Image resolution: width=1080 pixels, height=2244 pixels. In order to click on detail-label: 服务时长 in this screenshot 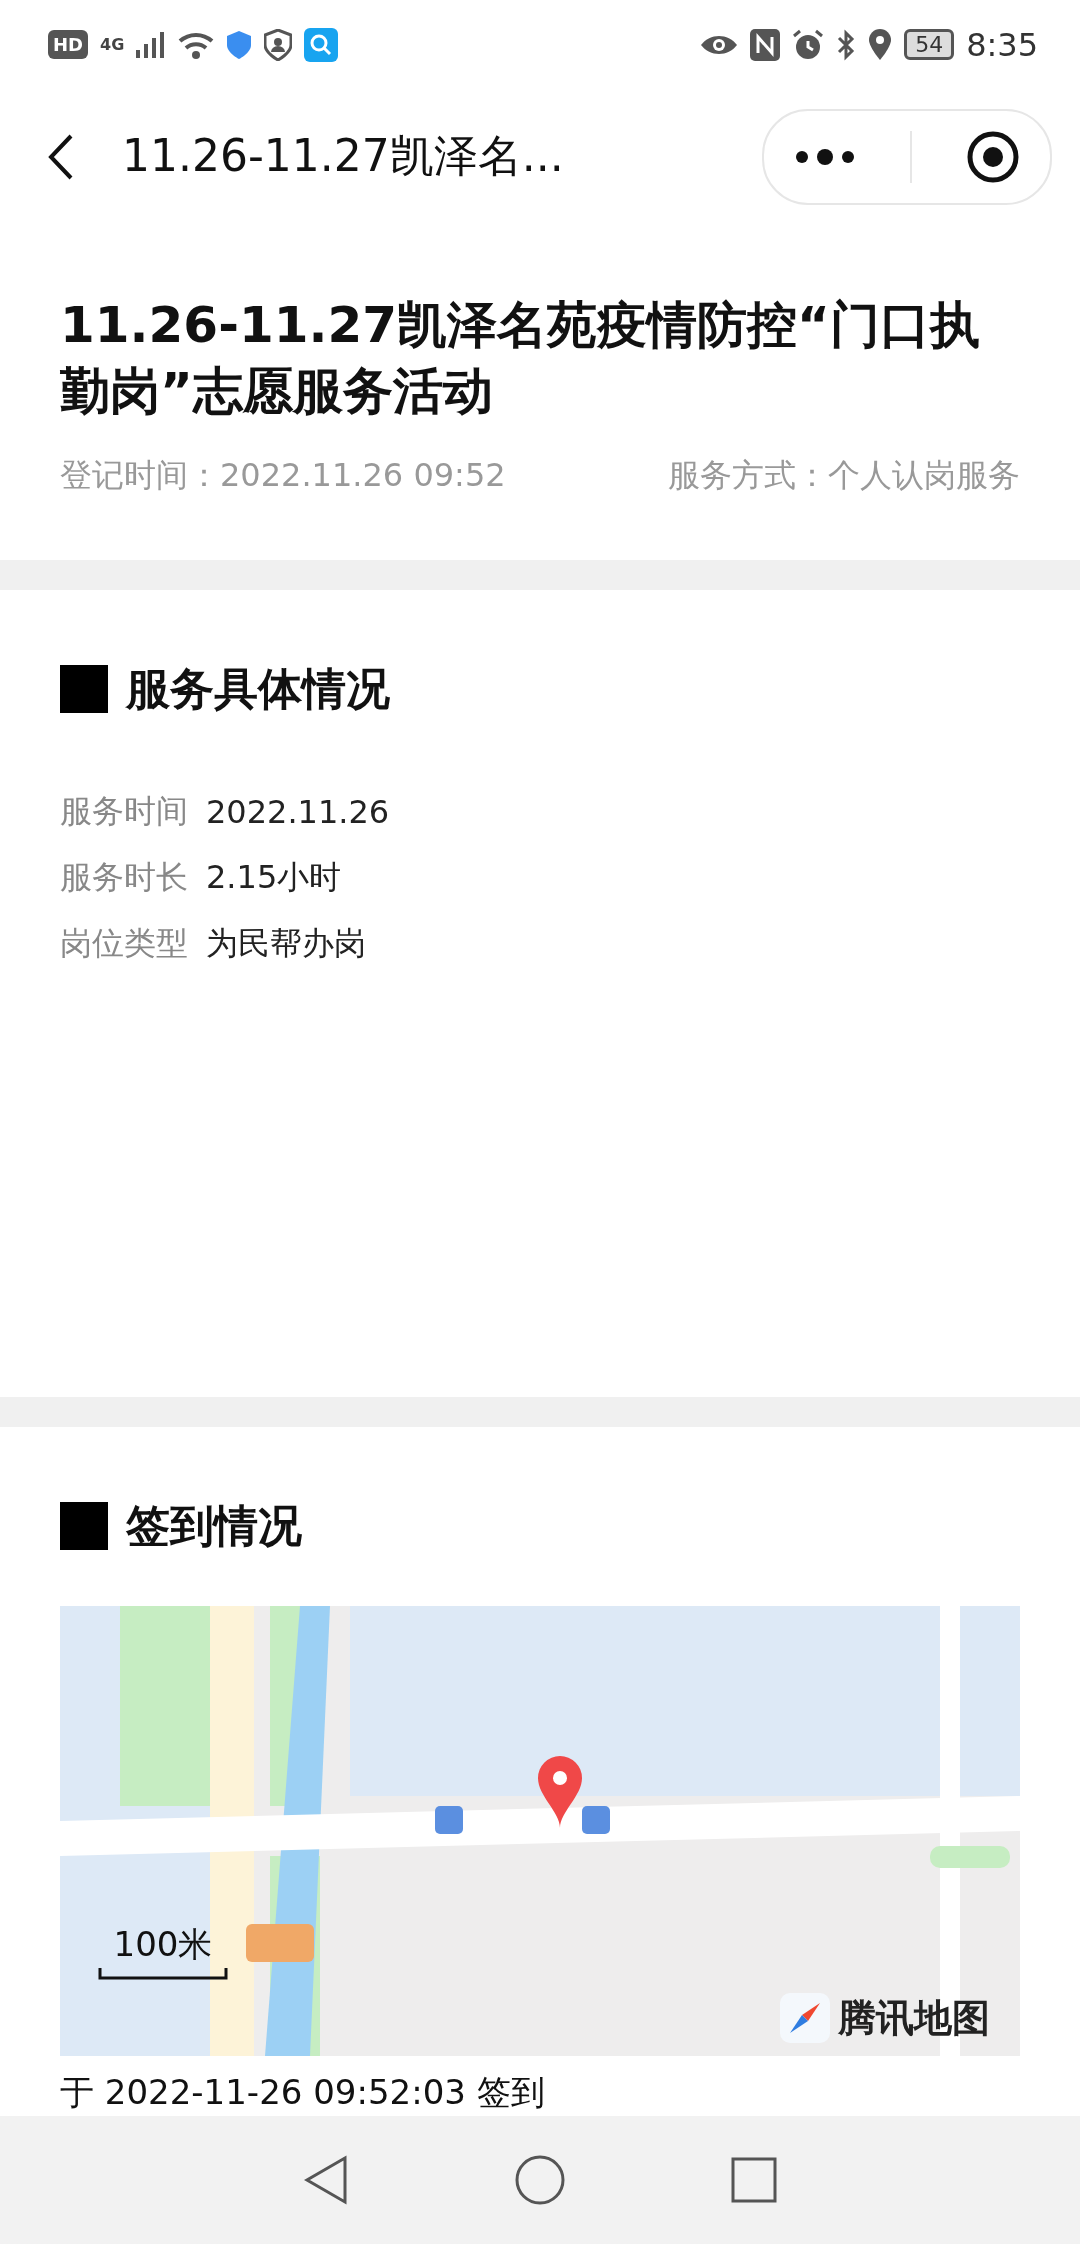, I will do `click(124, 877)`.